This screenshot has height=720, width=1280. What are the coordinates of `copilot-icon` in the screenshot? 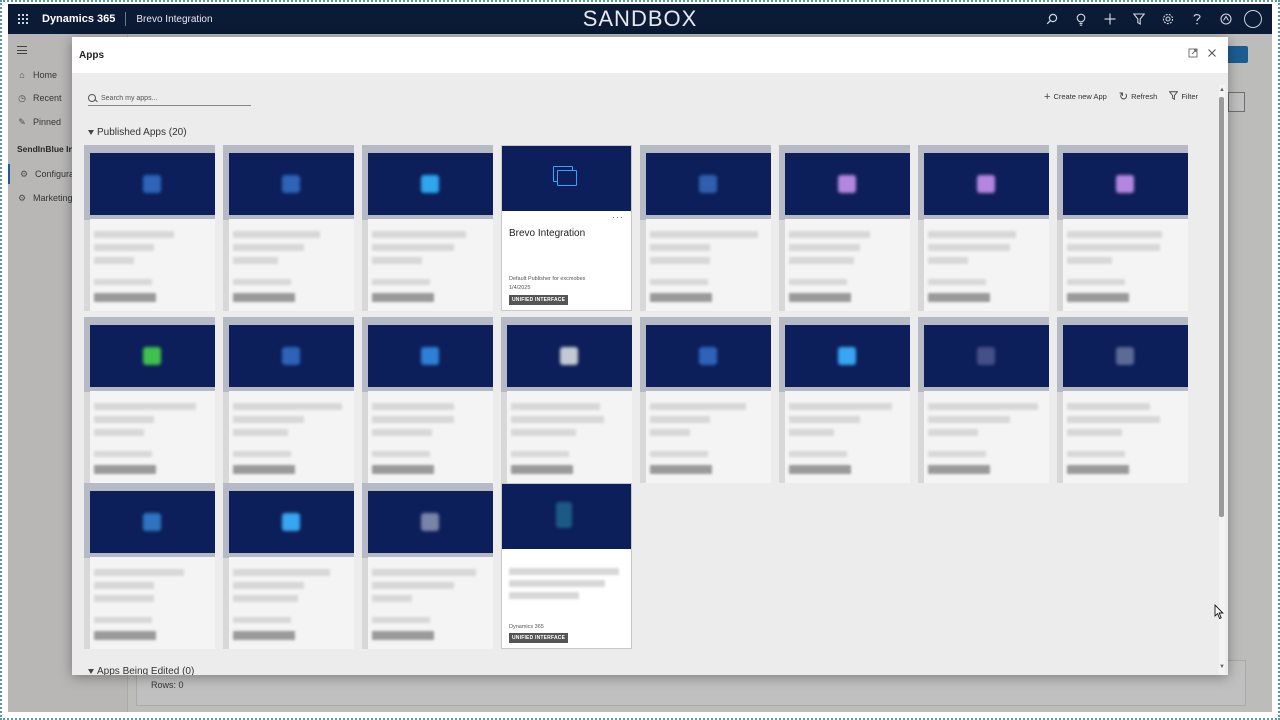 It's located at (1225, 19).